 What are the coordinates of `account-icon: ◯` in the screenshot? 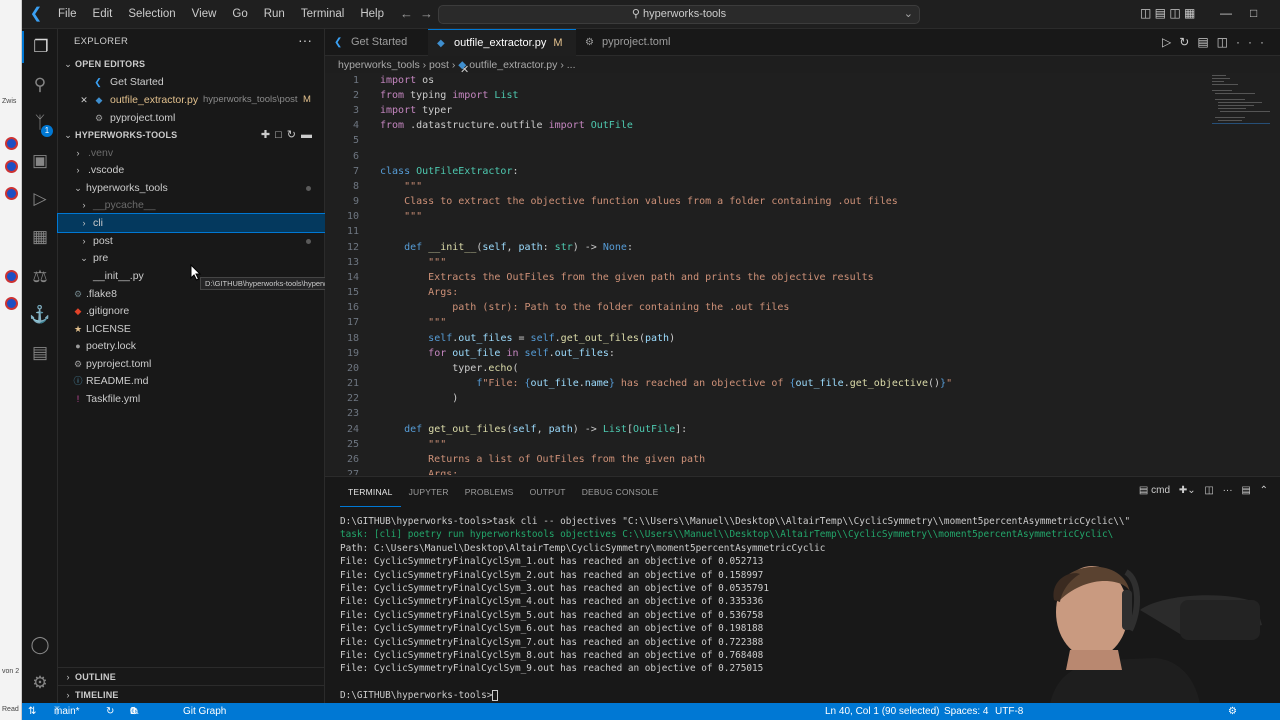 It's located at (40, 645).